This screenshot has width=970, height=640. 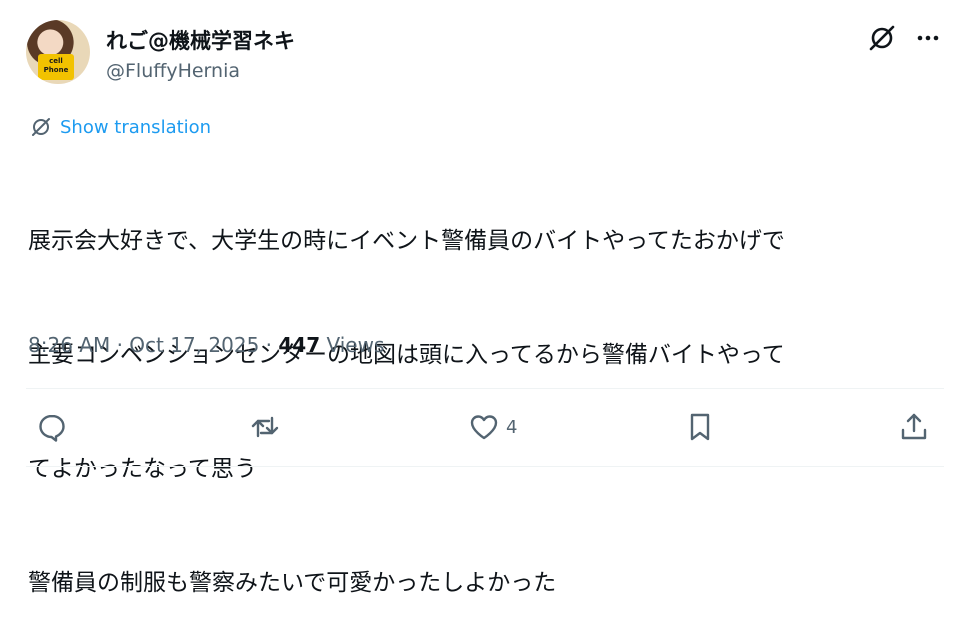 What do you see at coordinates (194, 345) in the screenshot?
I see `post-date: Oct 17, 2025` at bounding box center [194, 345].